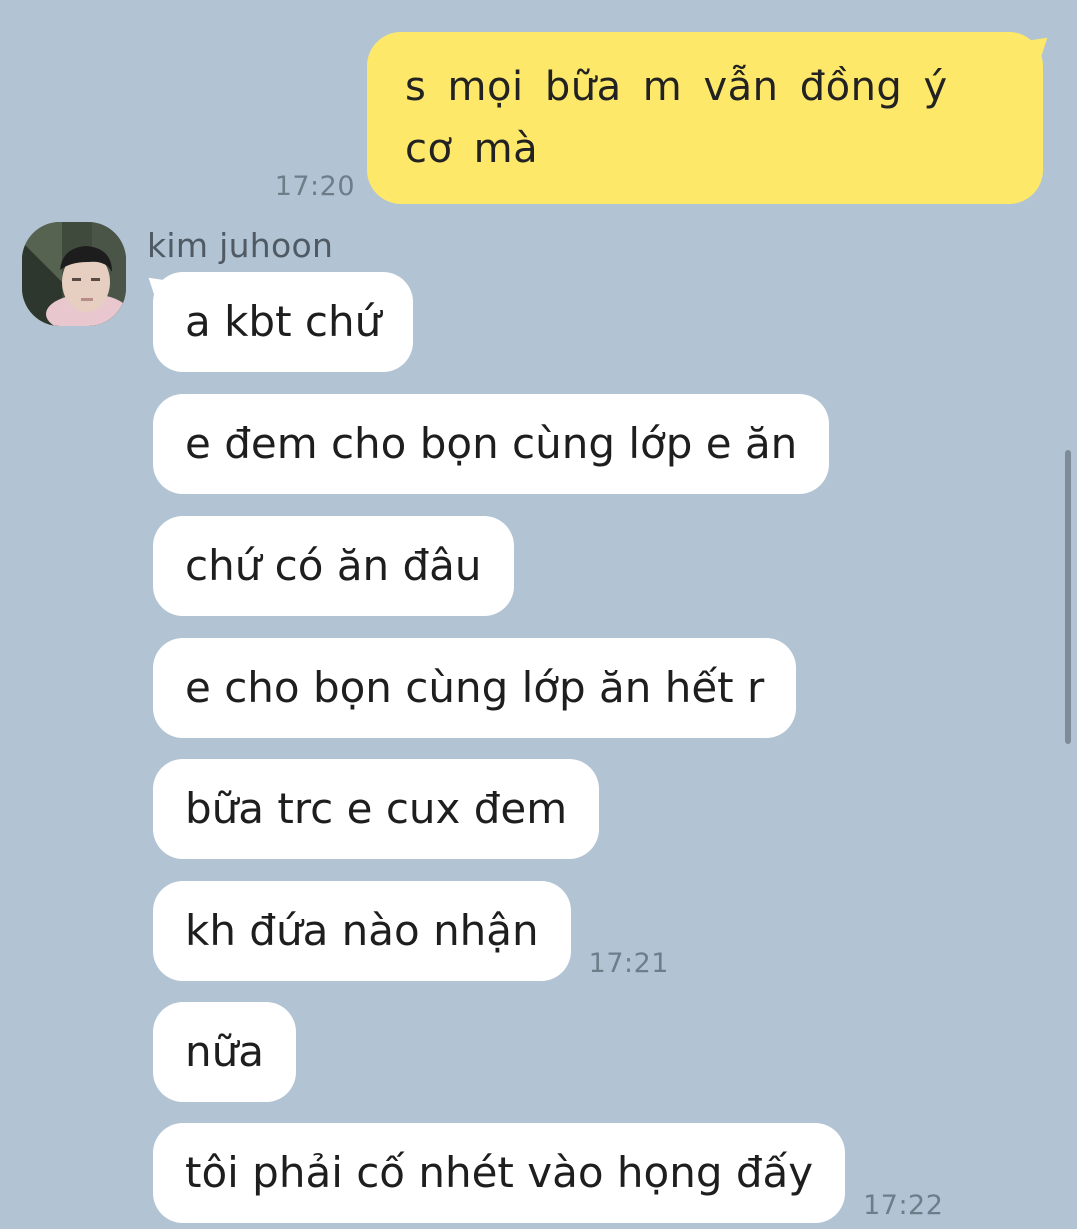 The width and height of the screenshot is (1077, 1229). I want to click on message-time: 17:20, so click(314, 186).